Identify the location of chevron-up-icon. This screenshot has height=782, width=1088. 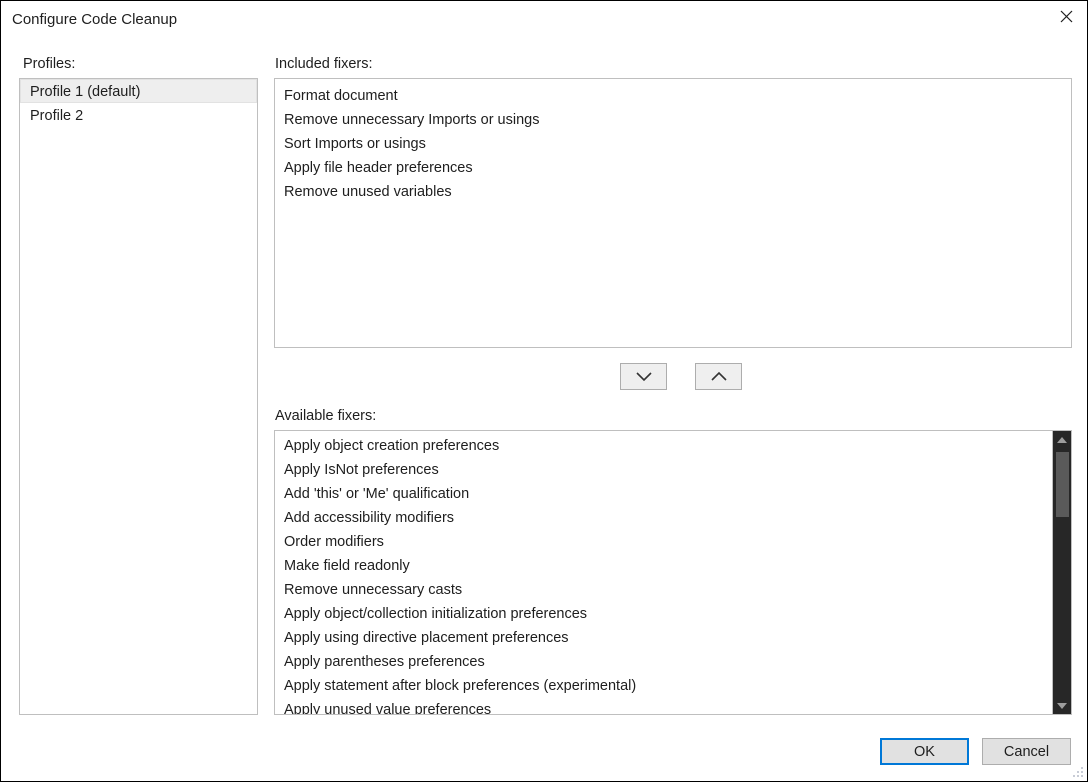
(719, 376).